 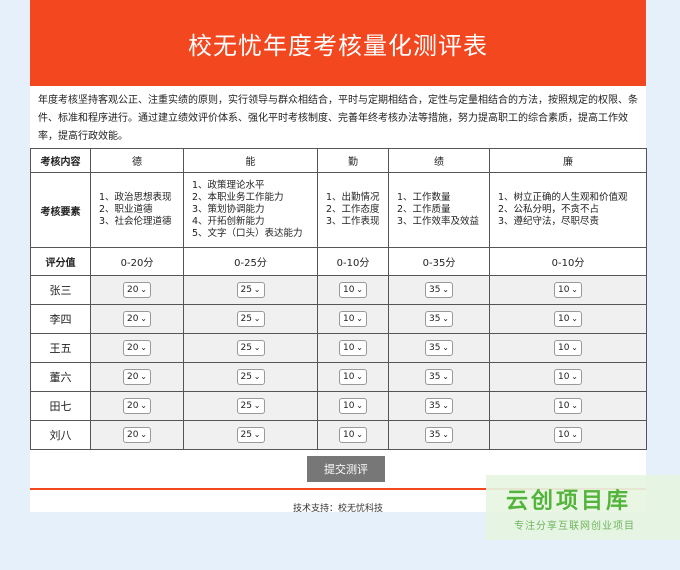 I want to click on requirement-item: 3、社会伦理道德, so click(x=135, y=221).